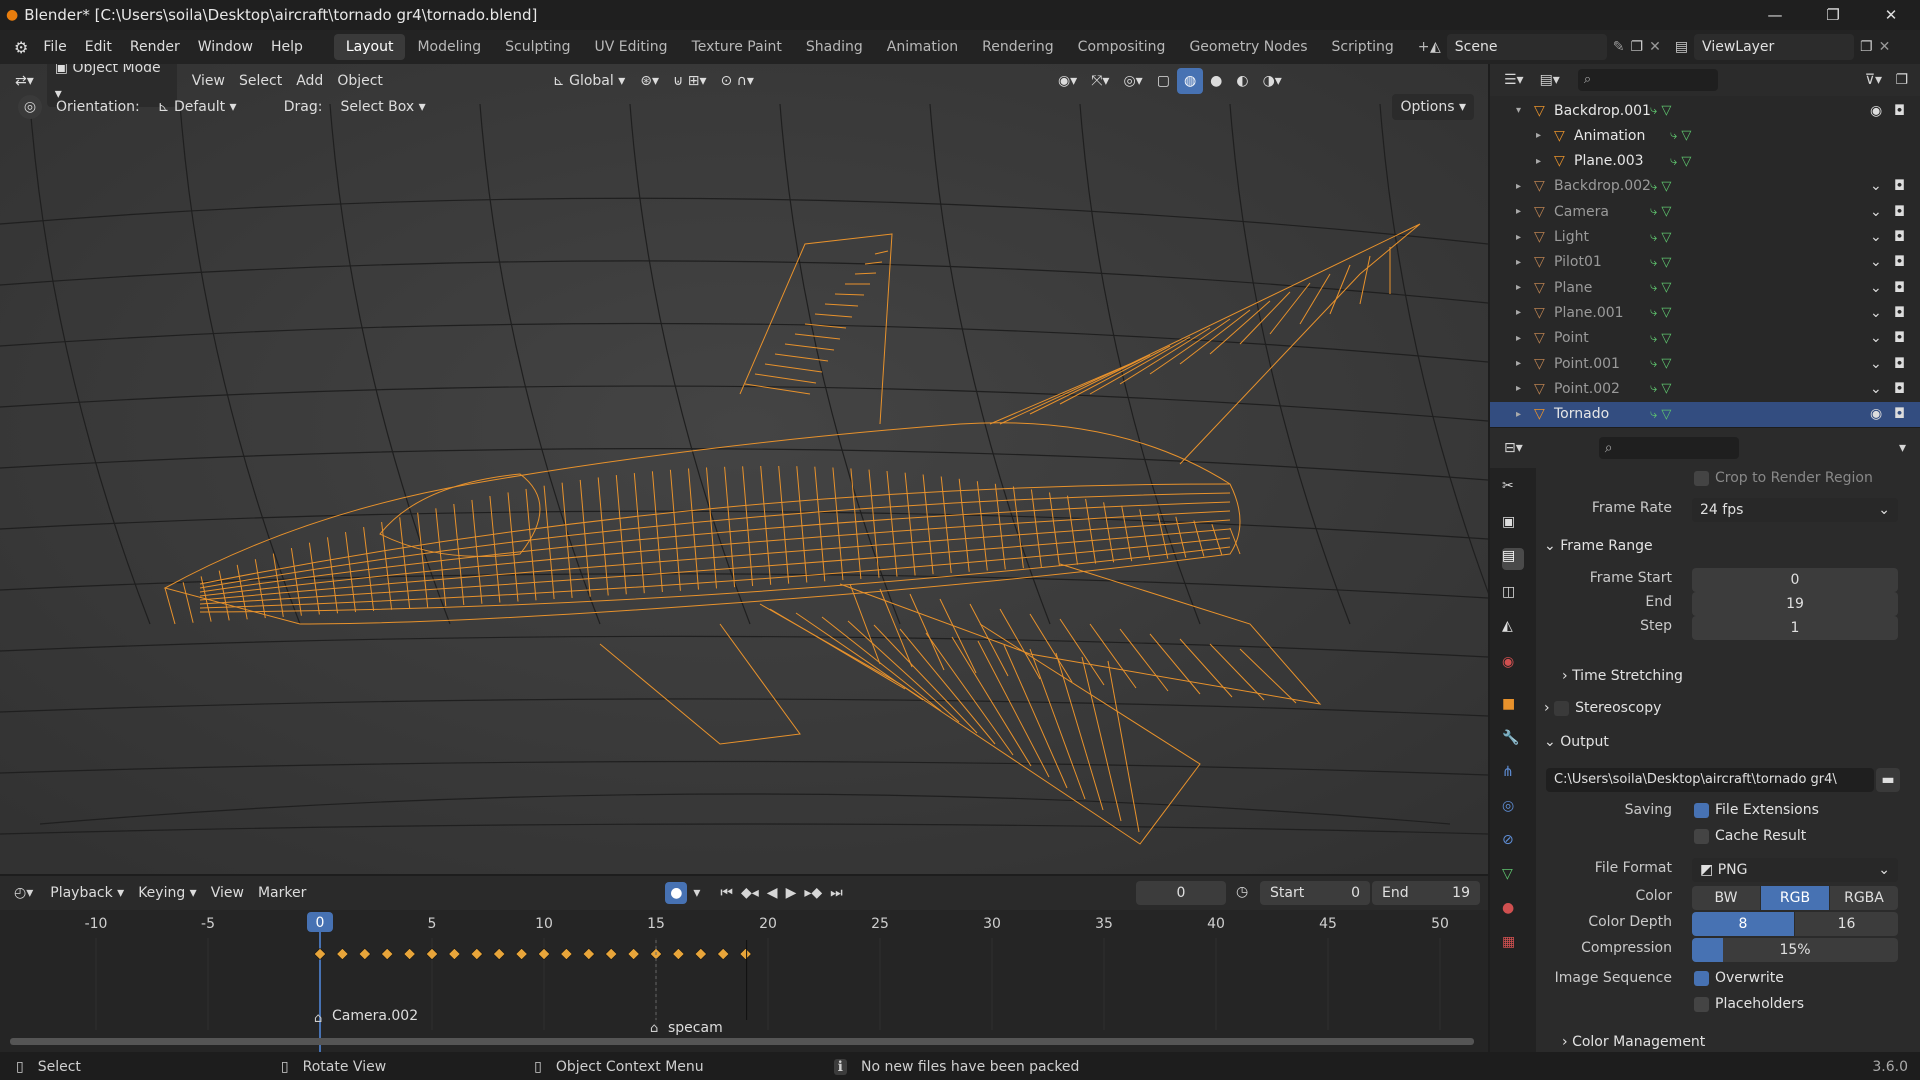  Describe the element at coordinates (1681, 47) in the screenshot. I see `view-layer-icon: ▤` at that location.